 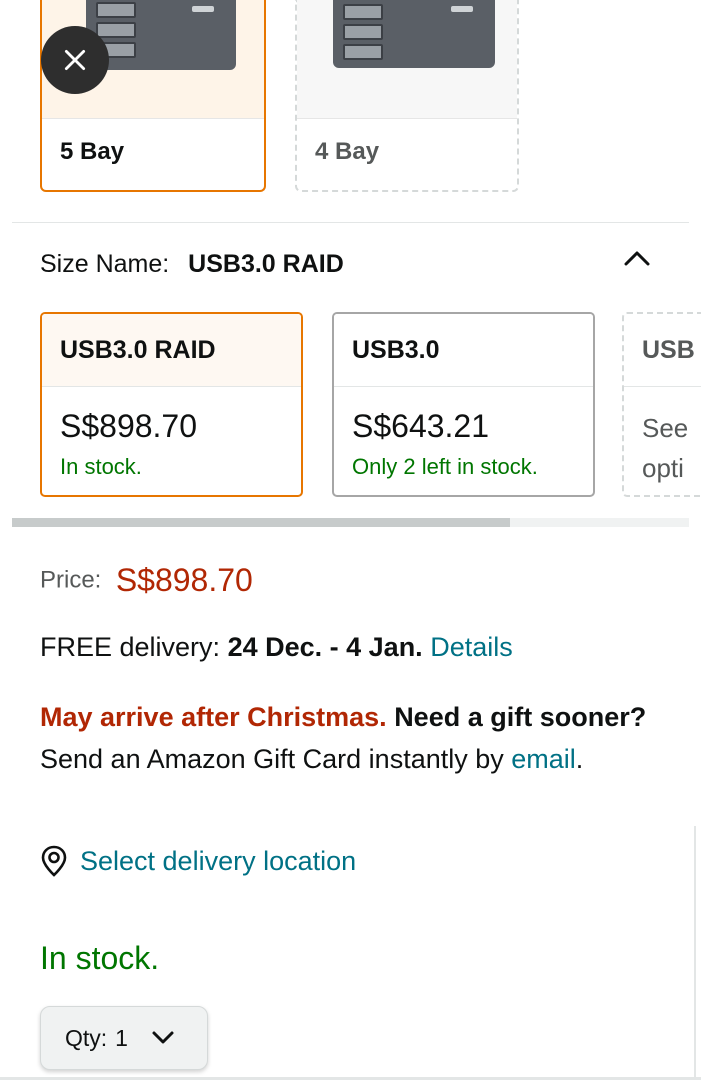 What do you see at coordinates (662, 350) in the screenshot?
I see `size-option-name: USB` at bounding box center [662, 350].